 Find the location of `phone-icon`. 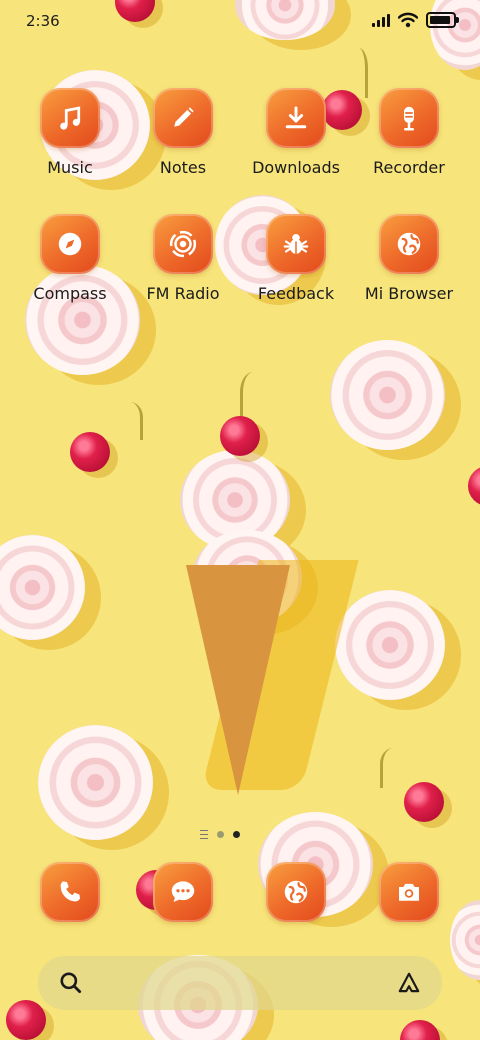

phone-icon is located at coordinates (70, 892).